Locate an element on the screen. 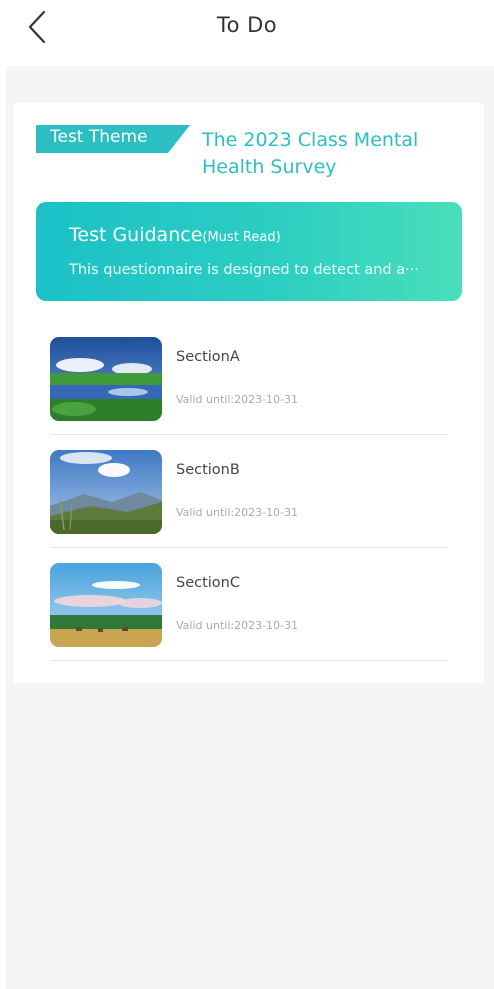  guidance-title: Test Guidance(Must Read) is located at coordinates (175, 235).